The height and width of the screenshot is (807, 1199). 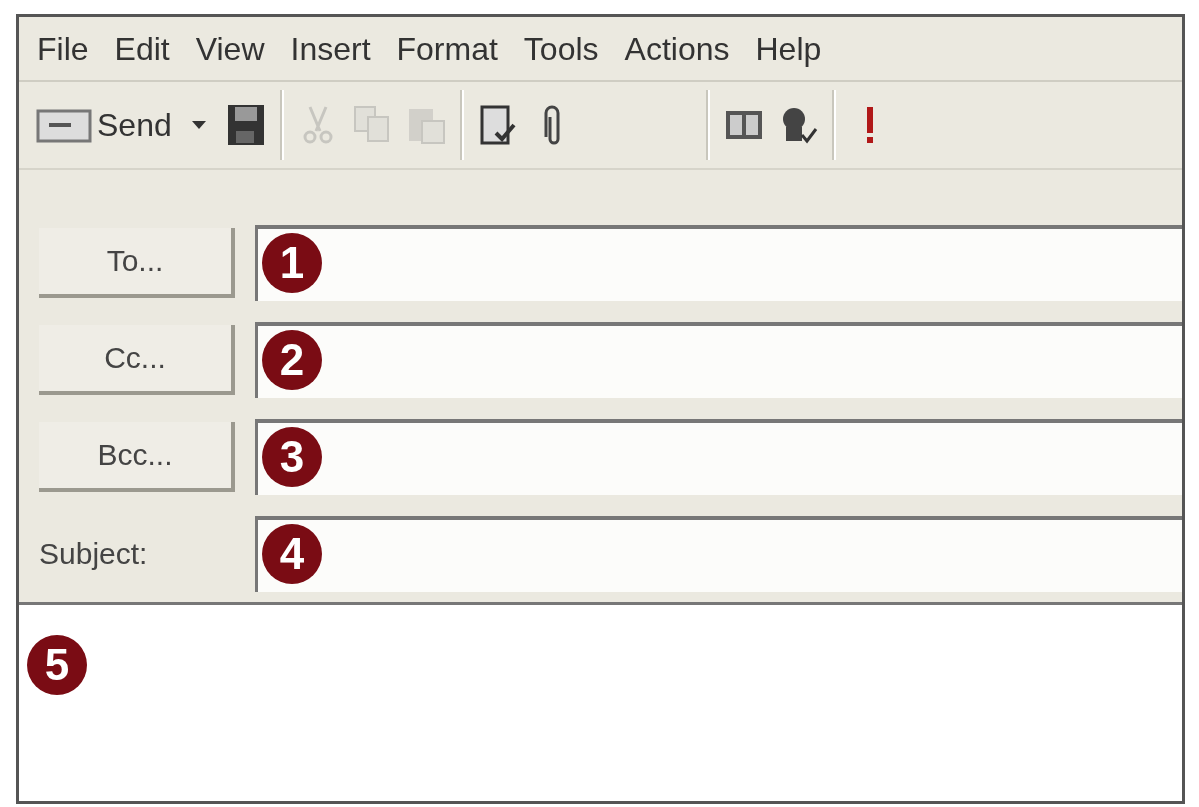 What do you see at coordinates (330, 49) in the screenshot?
I see `menu-item: Insert` at bounding box center [330, 49].